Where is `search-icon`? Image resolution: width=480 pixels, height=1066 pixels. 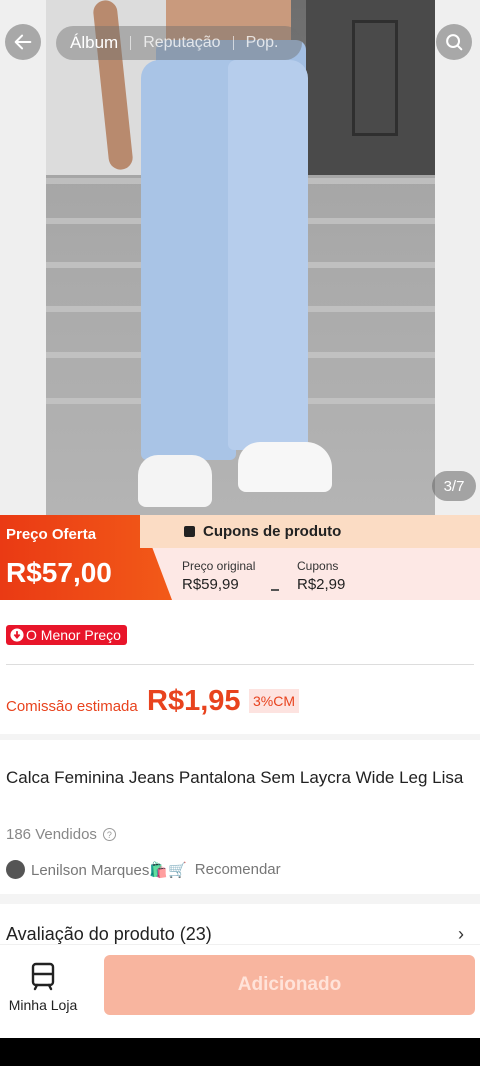 search-icon is located at coordinates (454, 42).